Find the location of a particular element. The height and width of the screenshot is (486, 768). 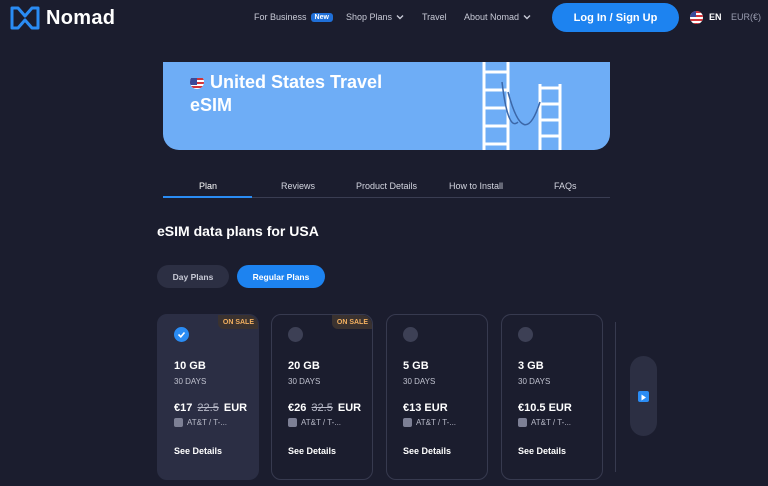

tab-faqs: FAQs is located at coordinates (565, 186).